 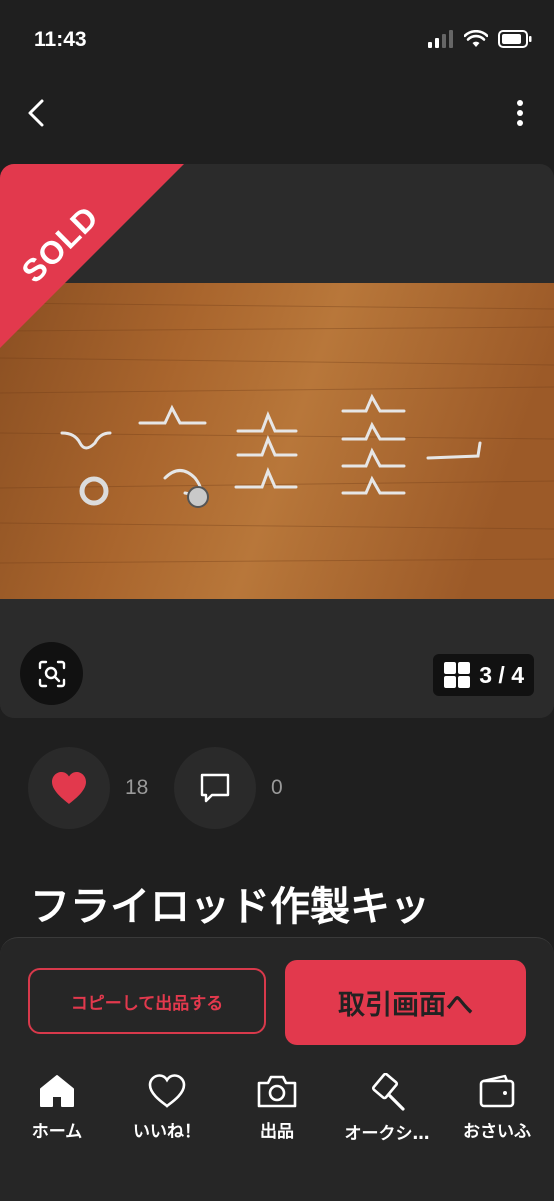 What do you see at coordinates (476, 38) in the screenshot?
I see `wifi-icon` at bounding box center [476, 38].